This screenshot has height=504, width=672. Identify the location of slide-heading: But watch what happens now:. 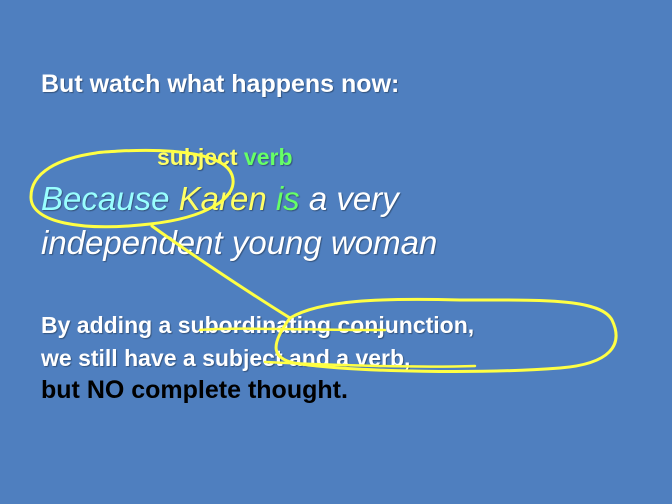
(220, 84).